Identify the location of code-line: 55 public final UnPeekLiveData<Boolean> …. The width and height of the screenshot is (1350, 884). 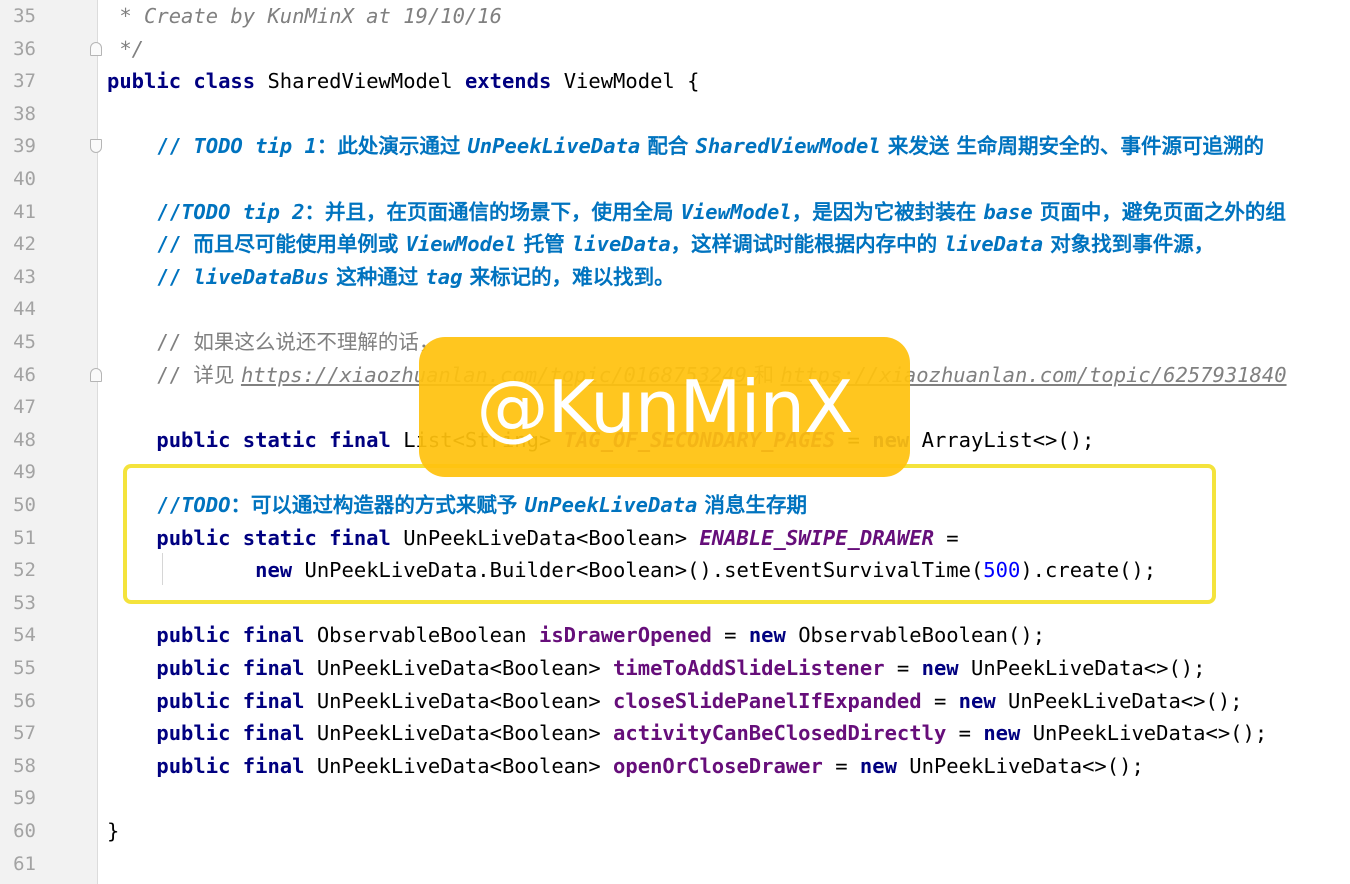
(675, 668).